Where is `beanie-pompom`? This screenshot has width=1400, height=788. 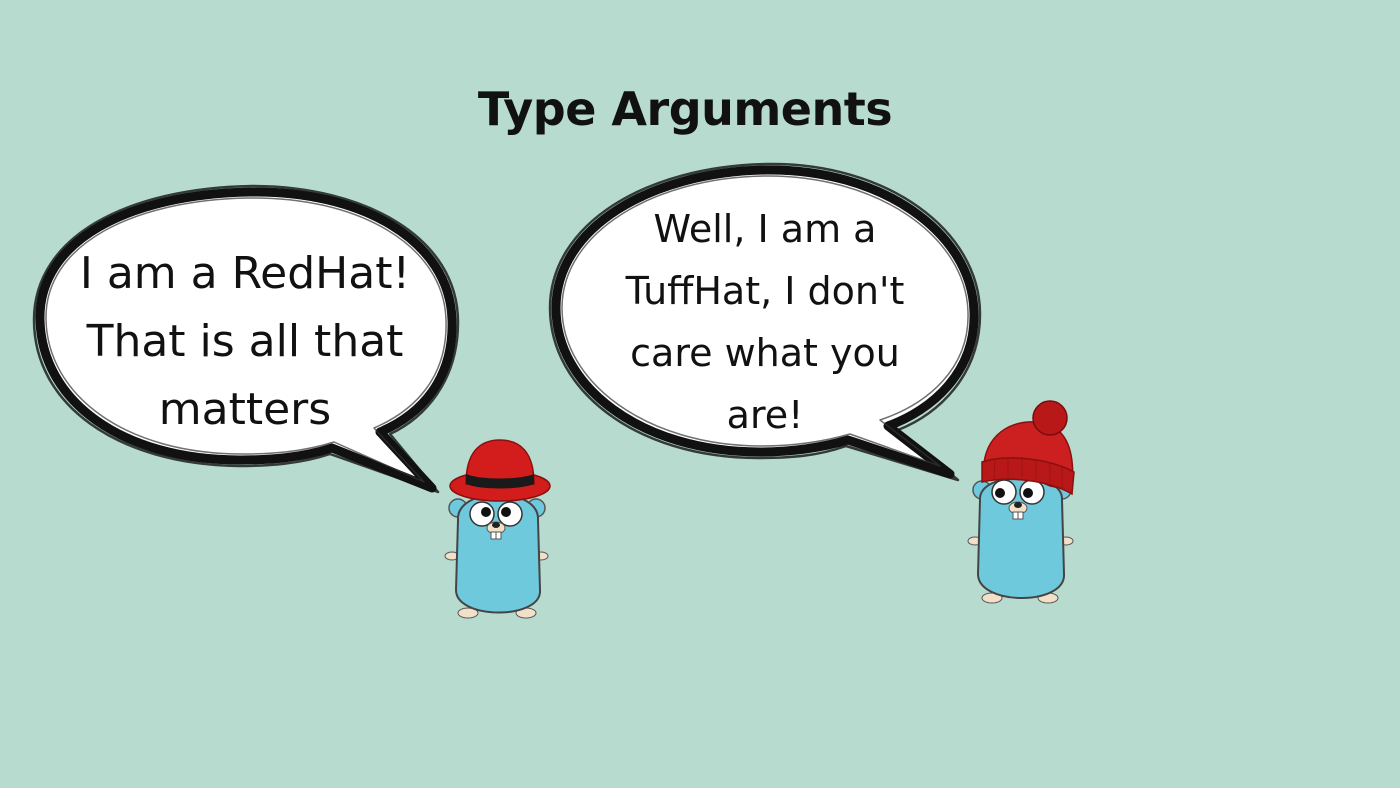 beanie-pompom is located at coordinates (1050, 418).